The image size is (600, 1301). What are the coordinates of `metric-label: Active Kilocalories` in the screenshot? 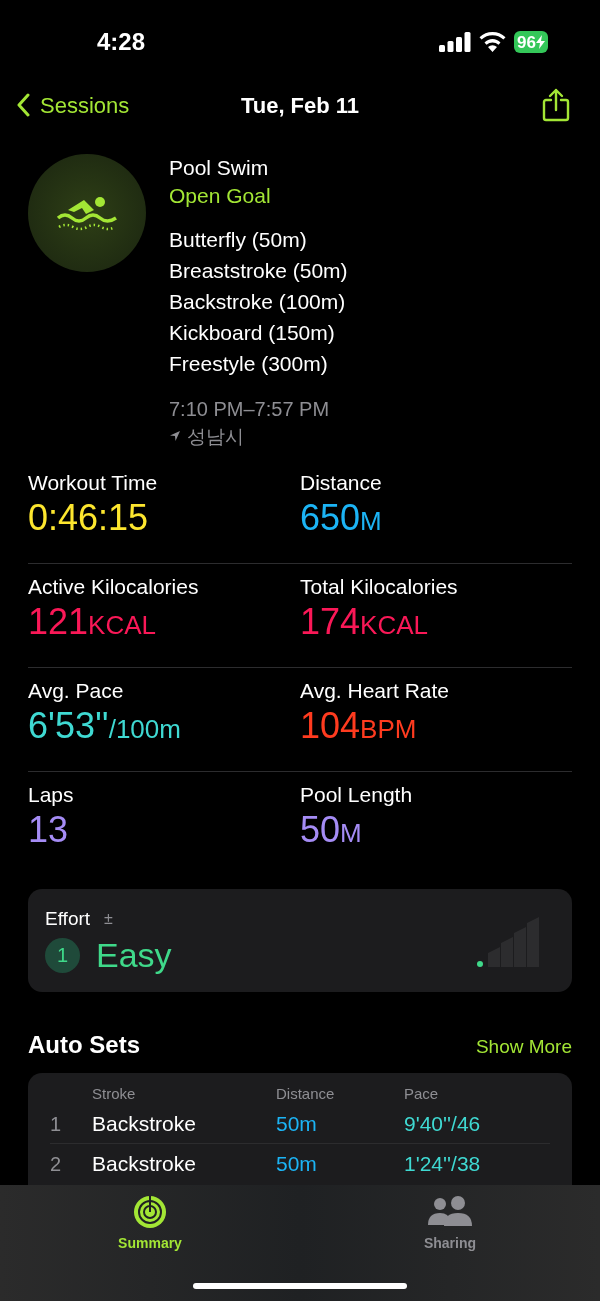 It's located at (114, 587).